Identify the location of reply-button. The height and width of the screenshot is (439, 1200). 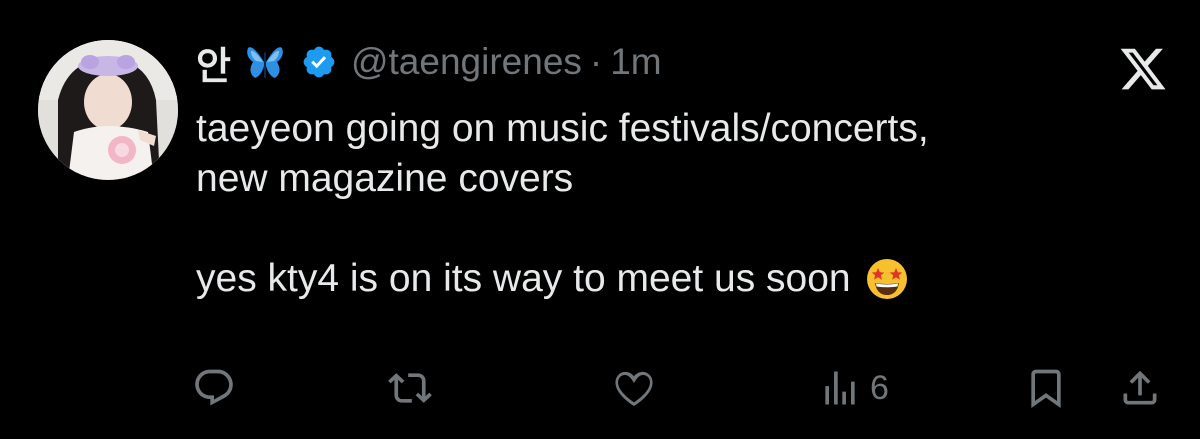
(214, 388).